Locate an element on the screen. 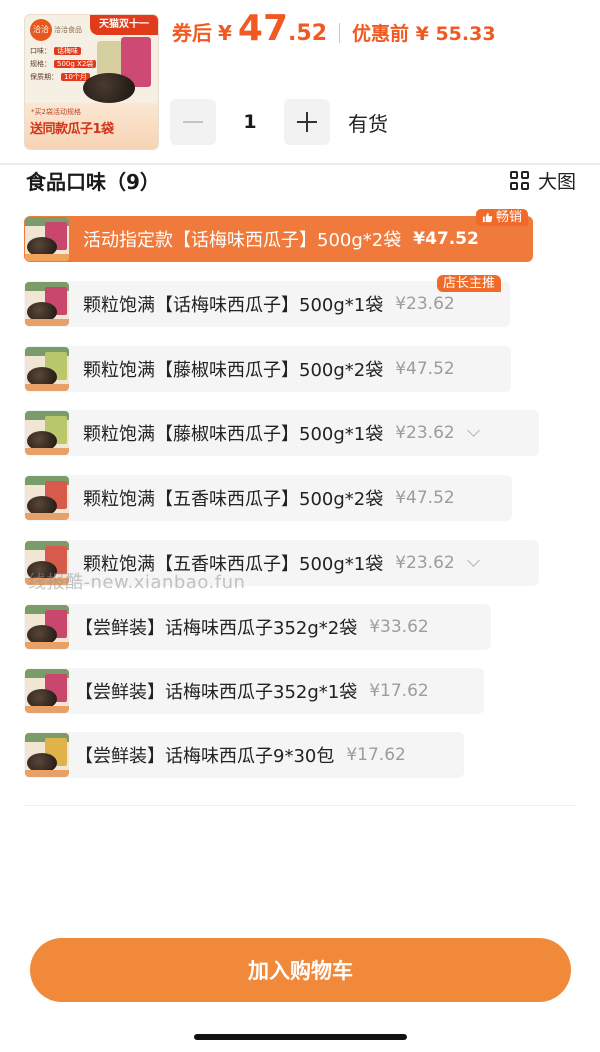  option-label: 【尝鲜装】话梅味西瓜子9*30包 is located at coordinates (205, 756).